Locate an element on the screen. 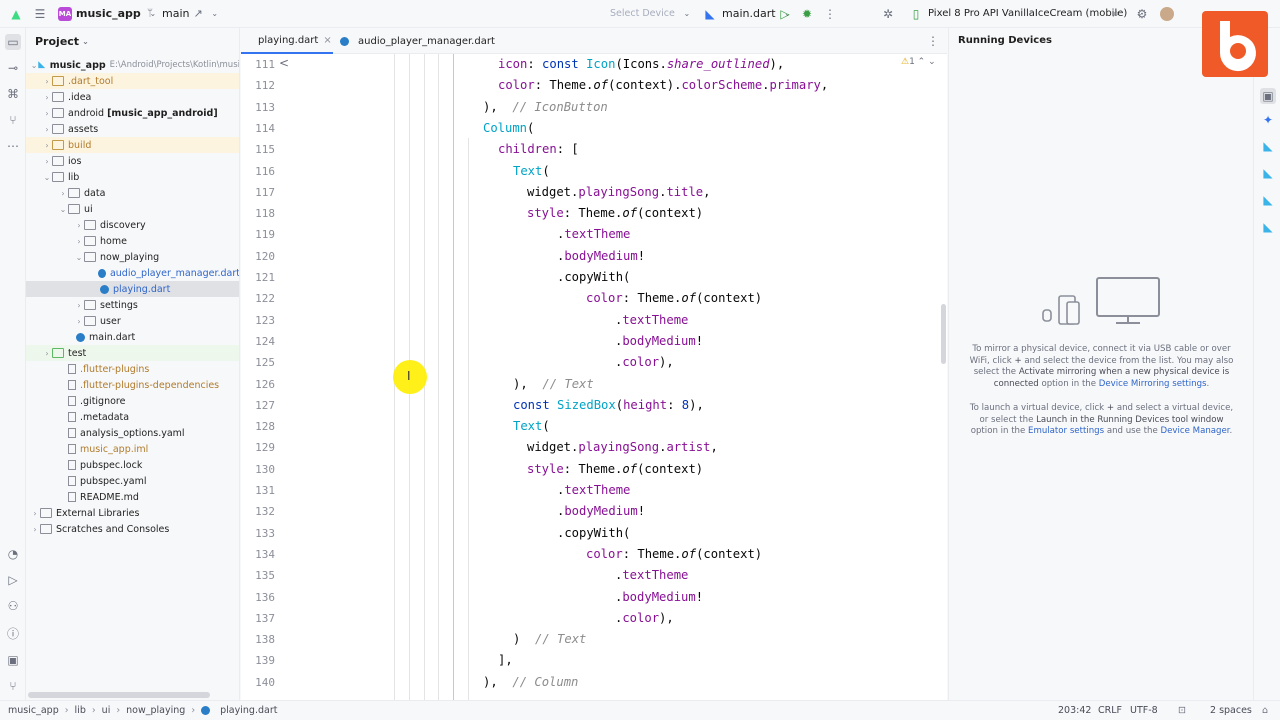 The width and height of the screenshot is (1280, 720). tree-item: README.md is located at coordinates (132, 497).